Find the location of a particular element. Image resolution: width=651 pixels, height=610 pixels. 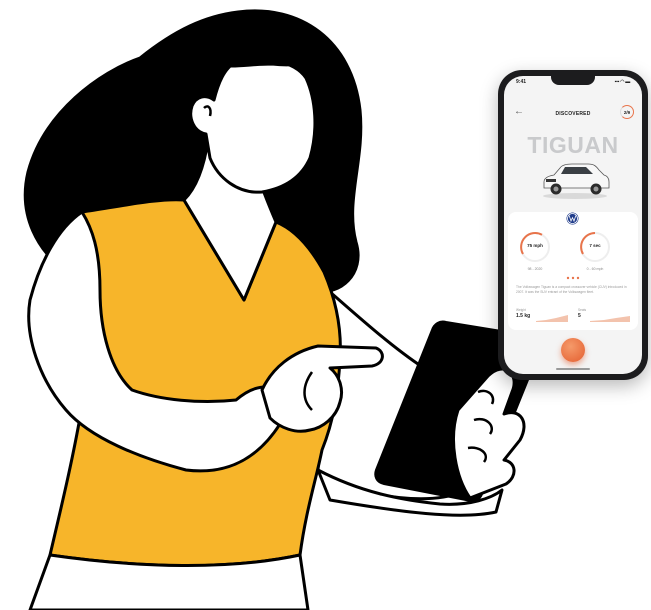

model-name: TIGUAN is located at coordinates (573, 145).